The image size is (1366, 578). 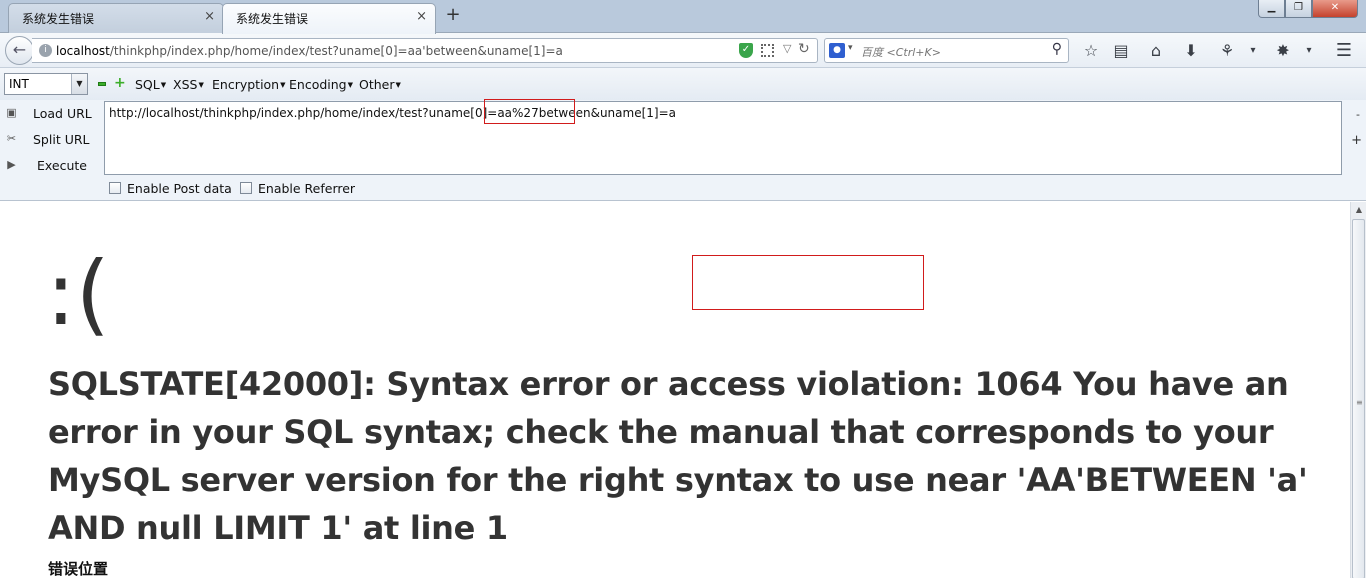 What do you see at coordinates (946, 50) in the screenshot?
I see `search-bar: ● ▾ 百度 <Ctrl+K> ⚲` at bounding box center [946, 50].